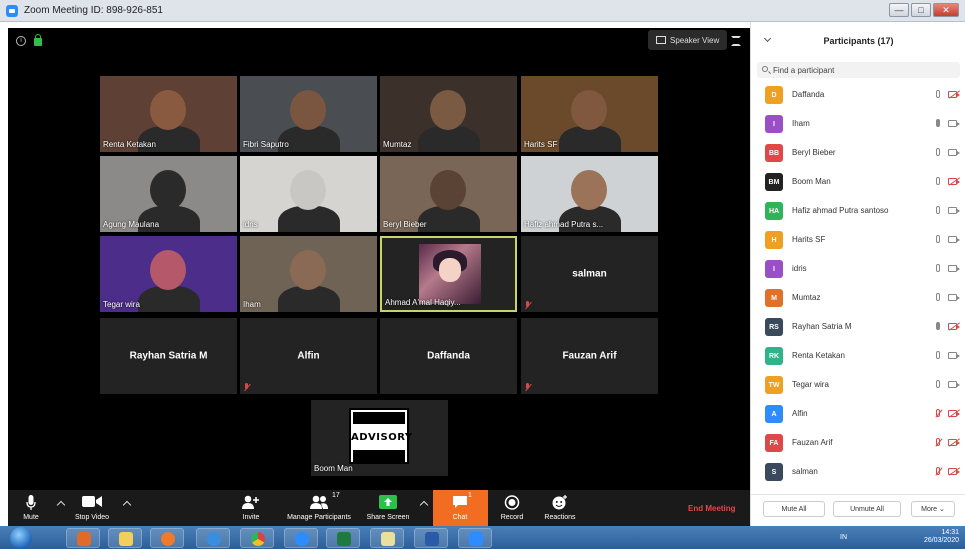 This screenshot has width=965, height=549. Describe the element at coordinates (448, 194) in the screenshot. I see `video-tile: Beryl Bieber` at that location.